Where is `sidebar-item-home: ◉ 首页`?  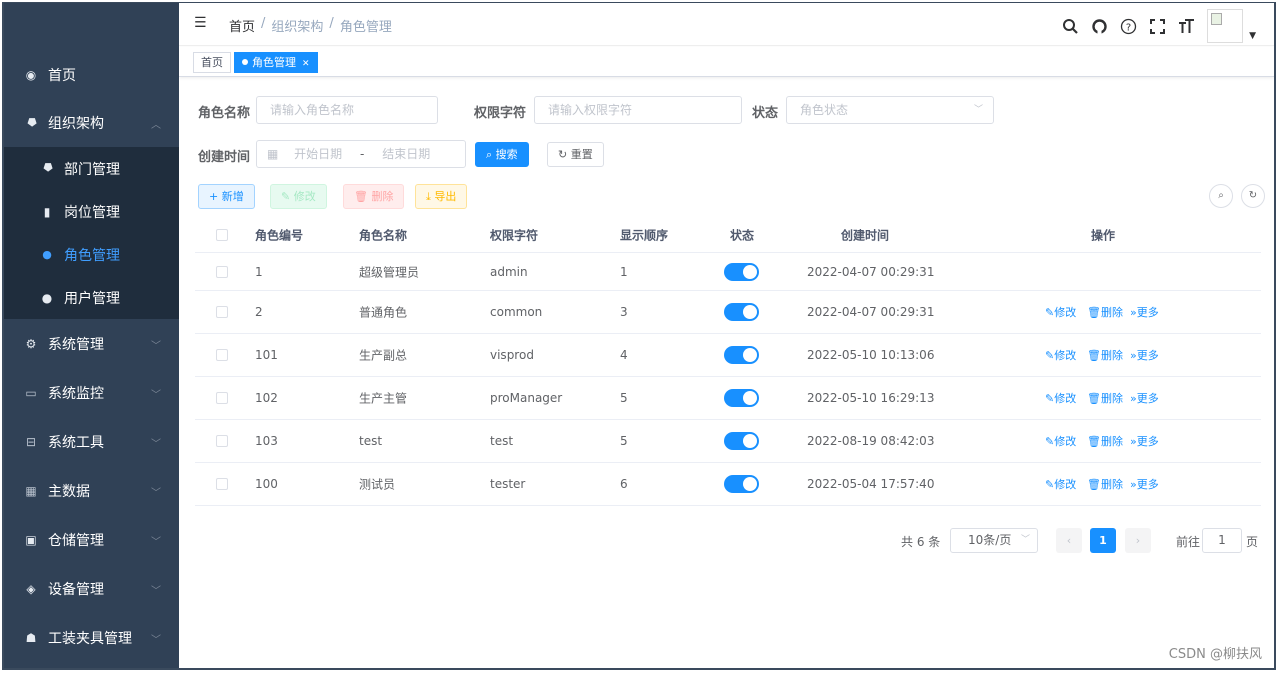 sidebar-item-home: ◉ 首页 is located at coordinates (91, 75).